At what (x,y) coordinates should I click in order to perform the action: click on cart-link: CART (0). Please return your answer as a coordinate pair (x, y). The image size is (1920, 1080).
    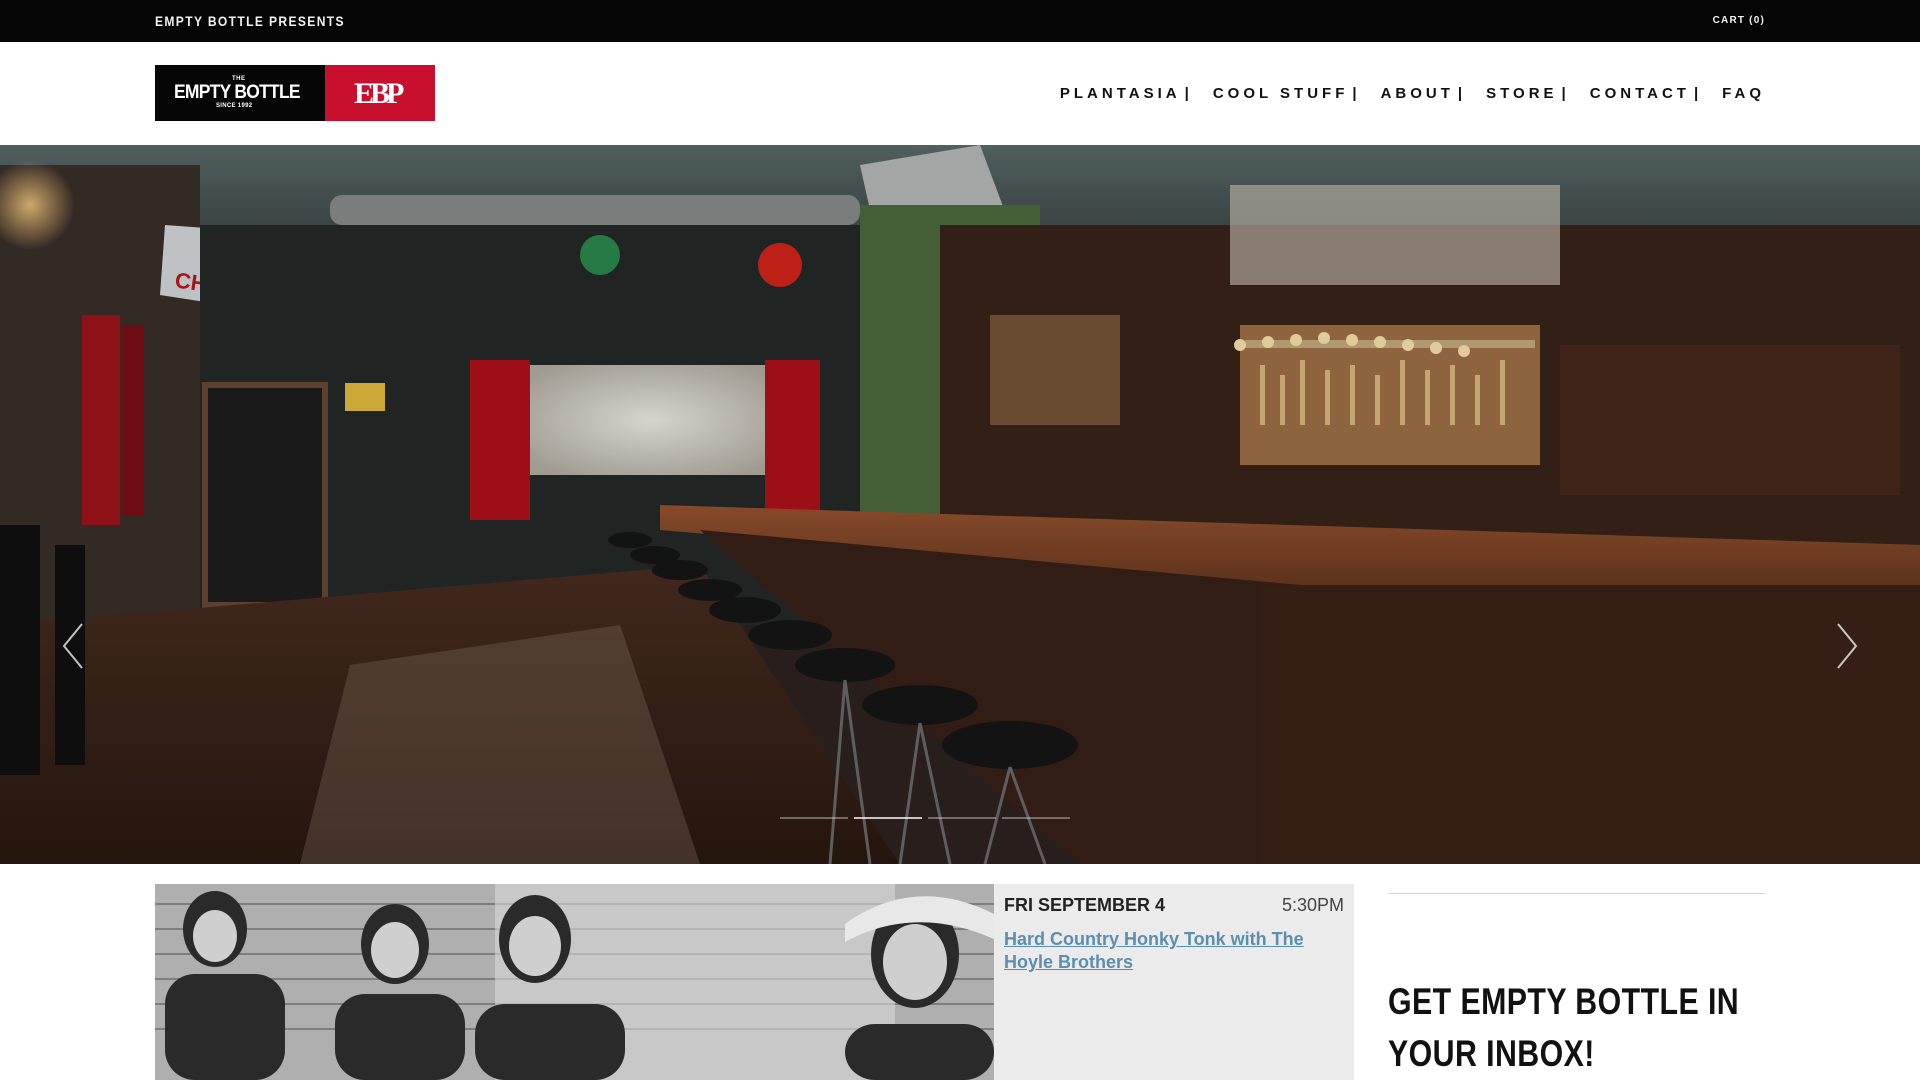
    Looking at the image, I should click on (1739, 20).